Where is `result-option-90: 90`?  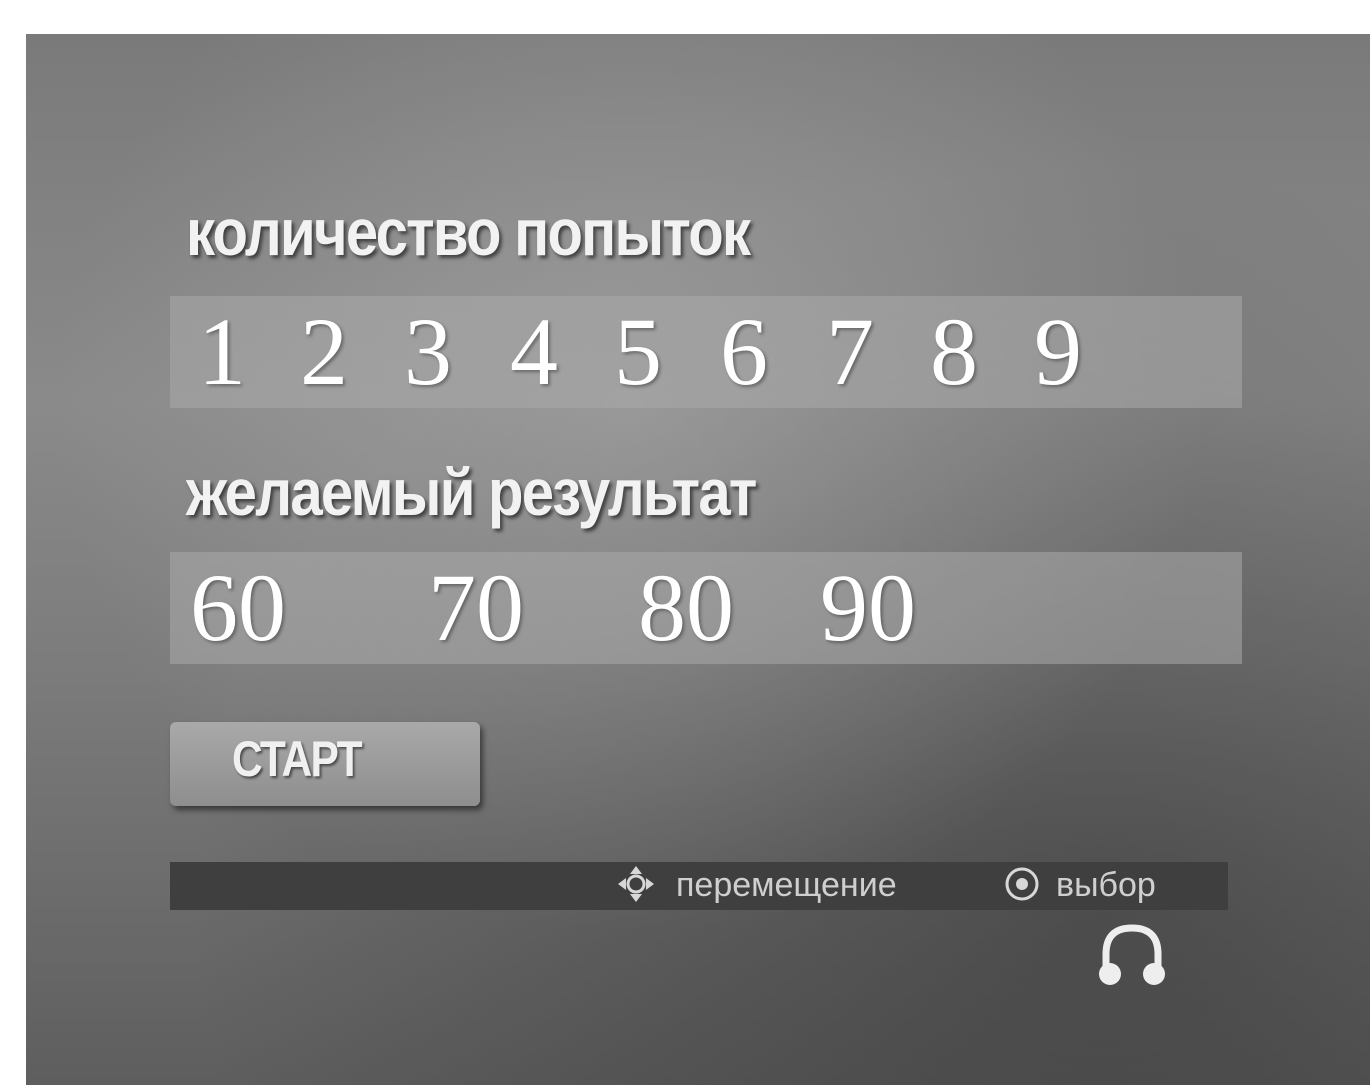
result-option-90: 90 is located at coordinates (868, 608).